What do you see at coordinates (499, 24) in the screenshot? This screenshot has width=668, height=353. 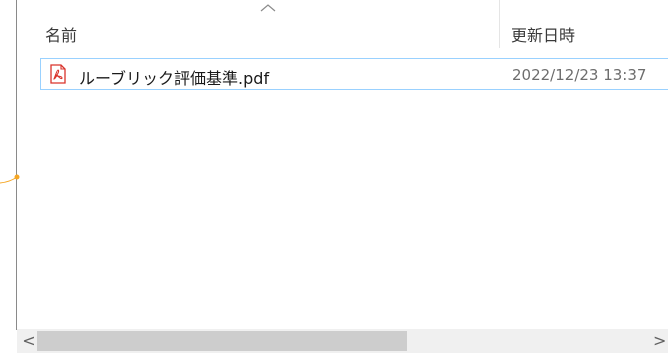 I see `column-divider` at bounding box center [499, 24].